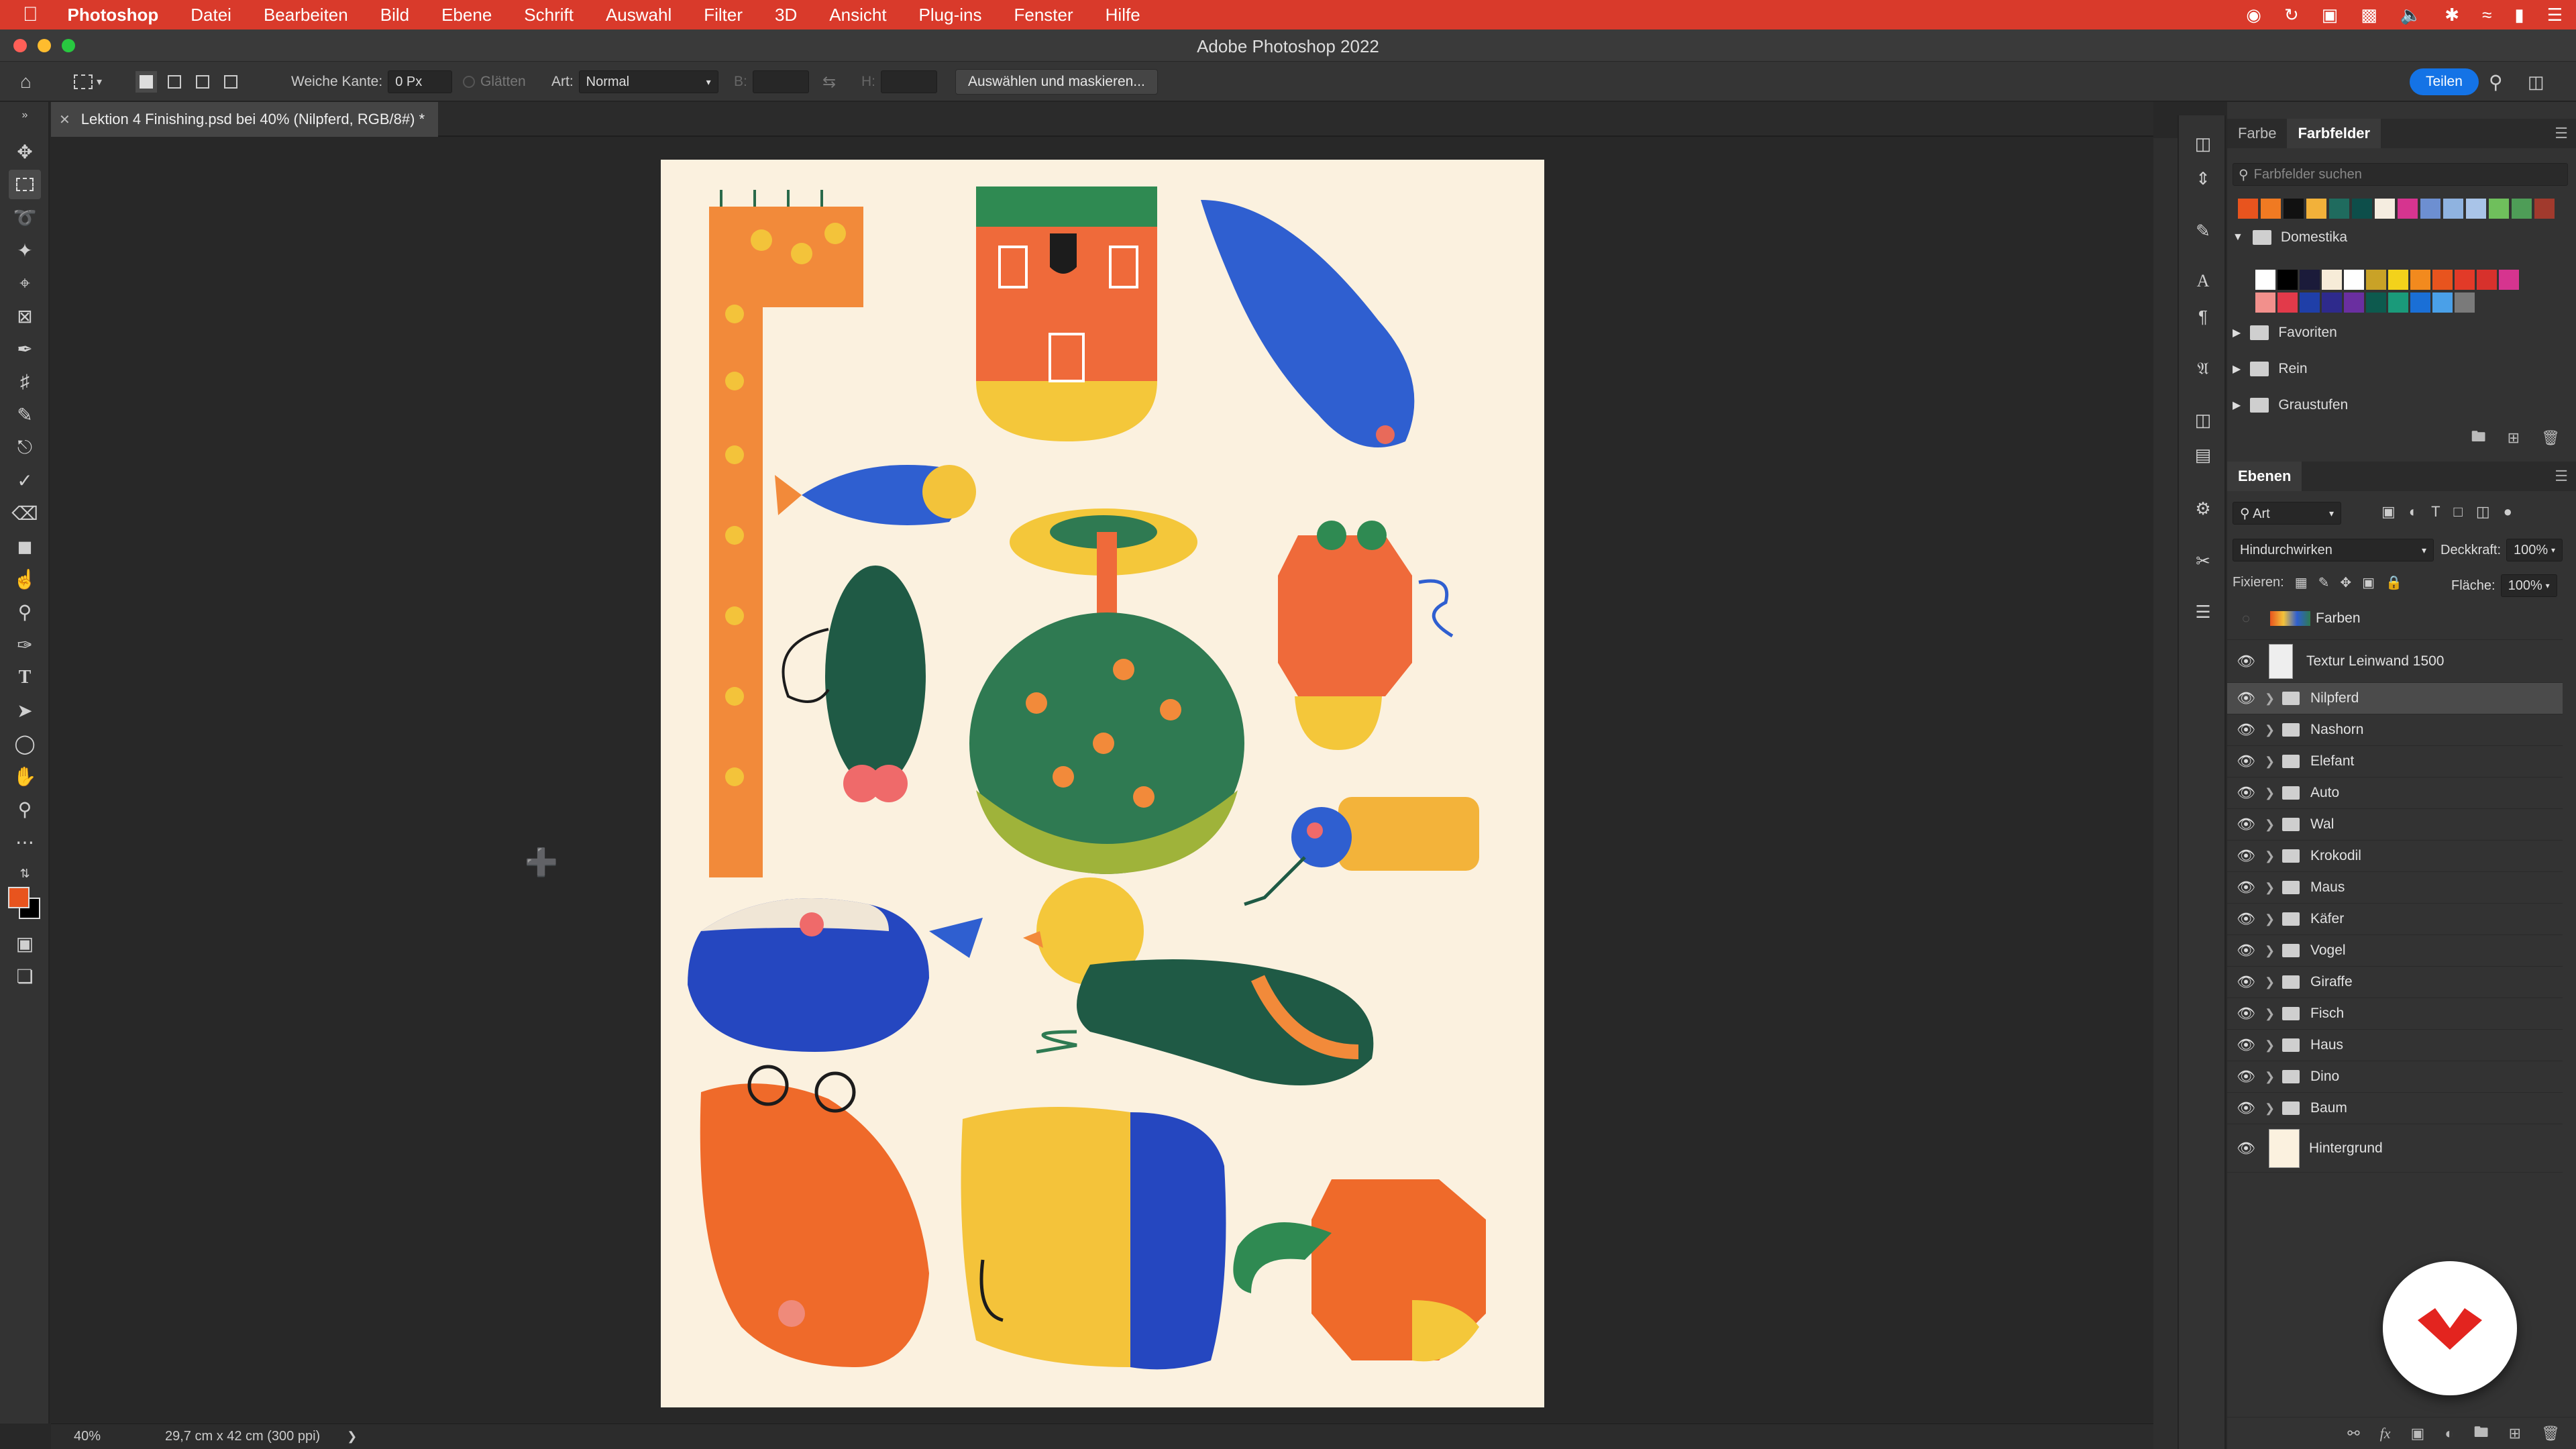 This screenshot has width=2576, height=1449. Describe the element at coordinates (909, 81) in the screenshot. I see `height-input` at that location.